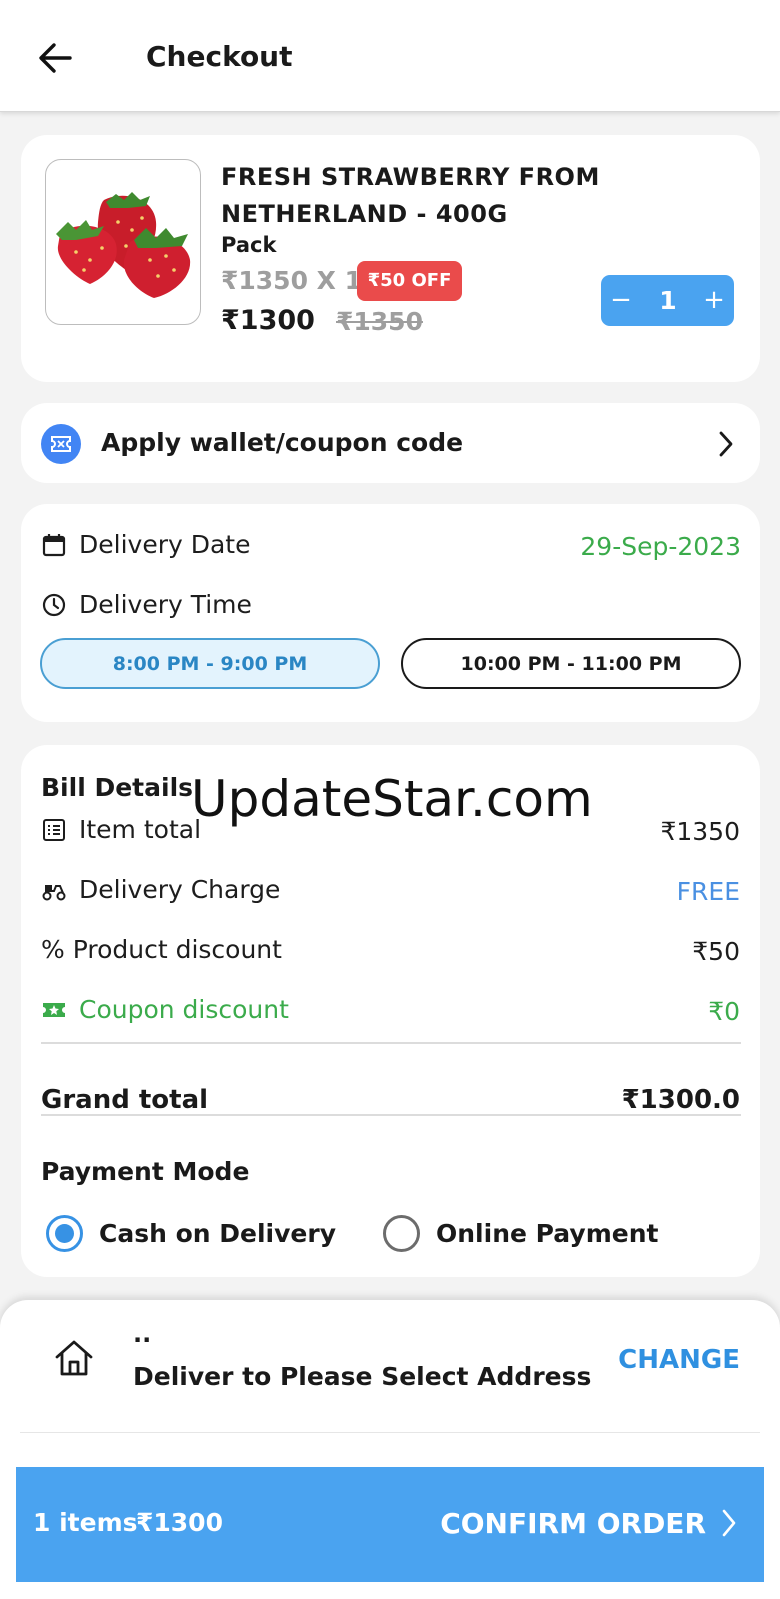  I want to click on original-price: ₹1350, so click(379, 321).